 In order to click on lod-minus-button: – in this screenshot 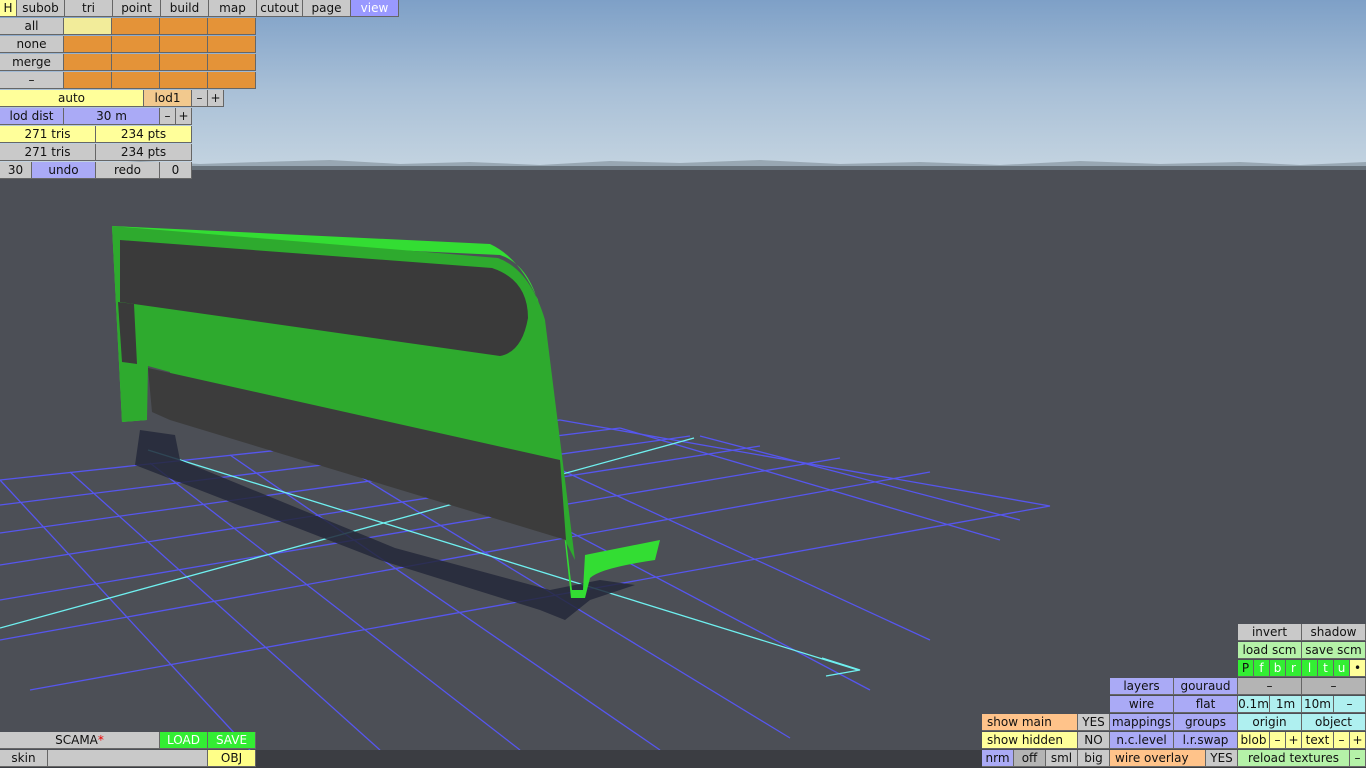, I will do `click(200, 98)`.